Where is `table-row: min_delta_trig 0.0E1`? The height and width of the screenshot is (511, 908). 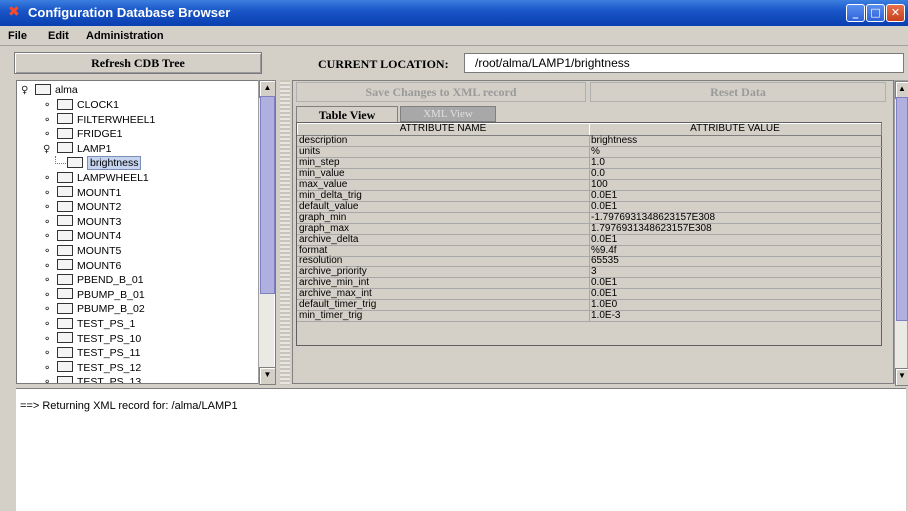 table-row: min_delta_trig 0.0E1 is located at coordinates (590, 196).